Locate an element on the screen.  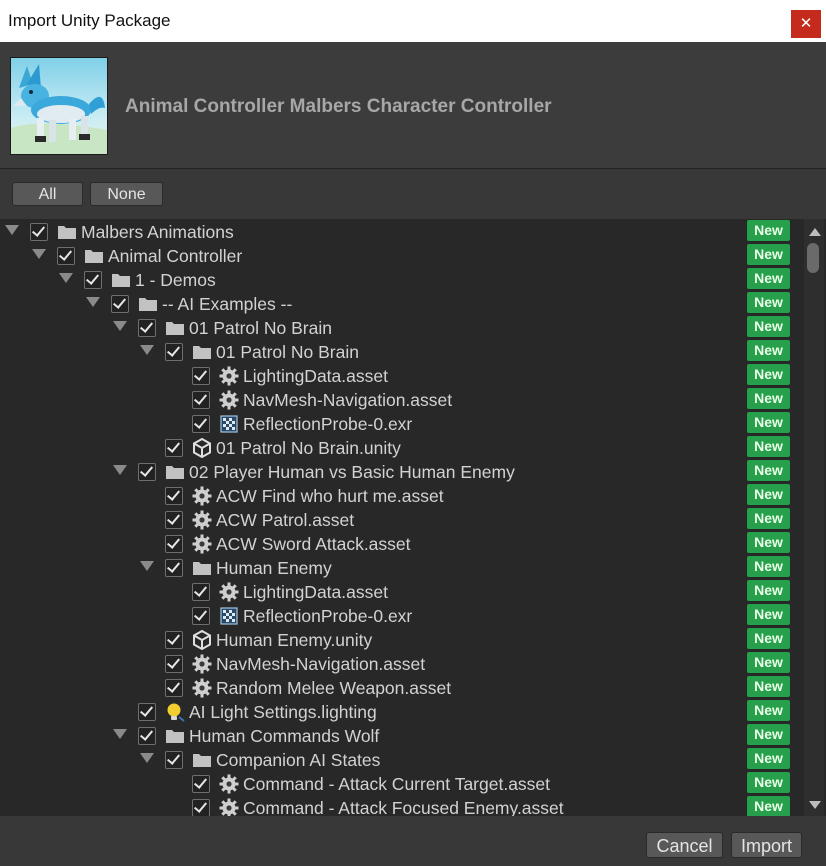
tree-item-label: Command - Attack Current Target.asset is located at coordinates (397, 784).